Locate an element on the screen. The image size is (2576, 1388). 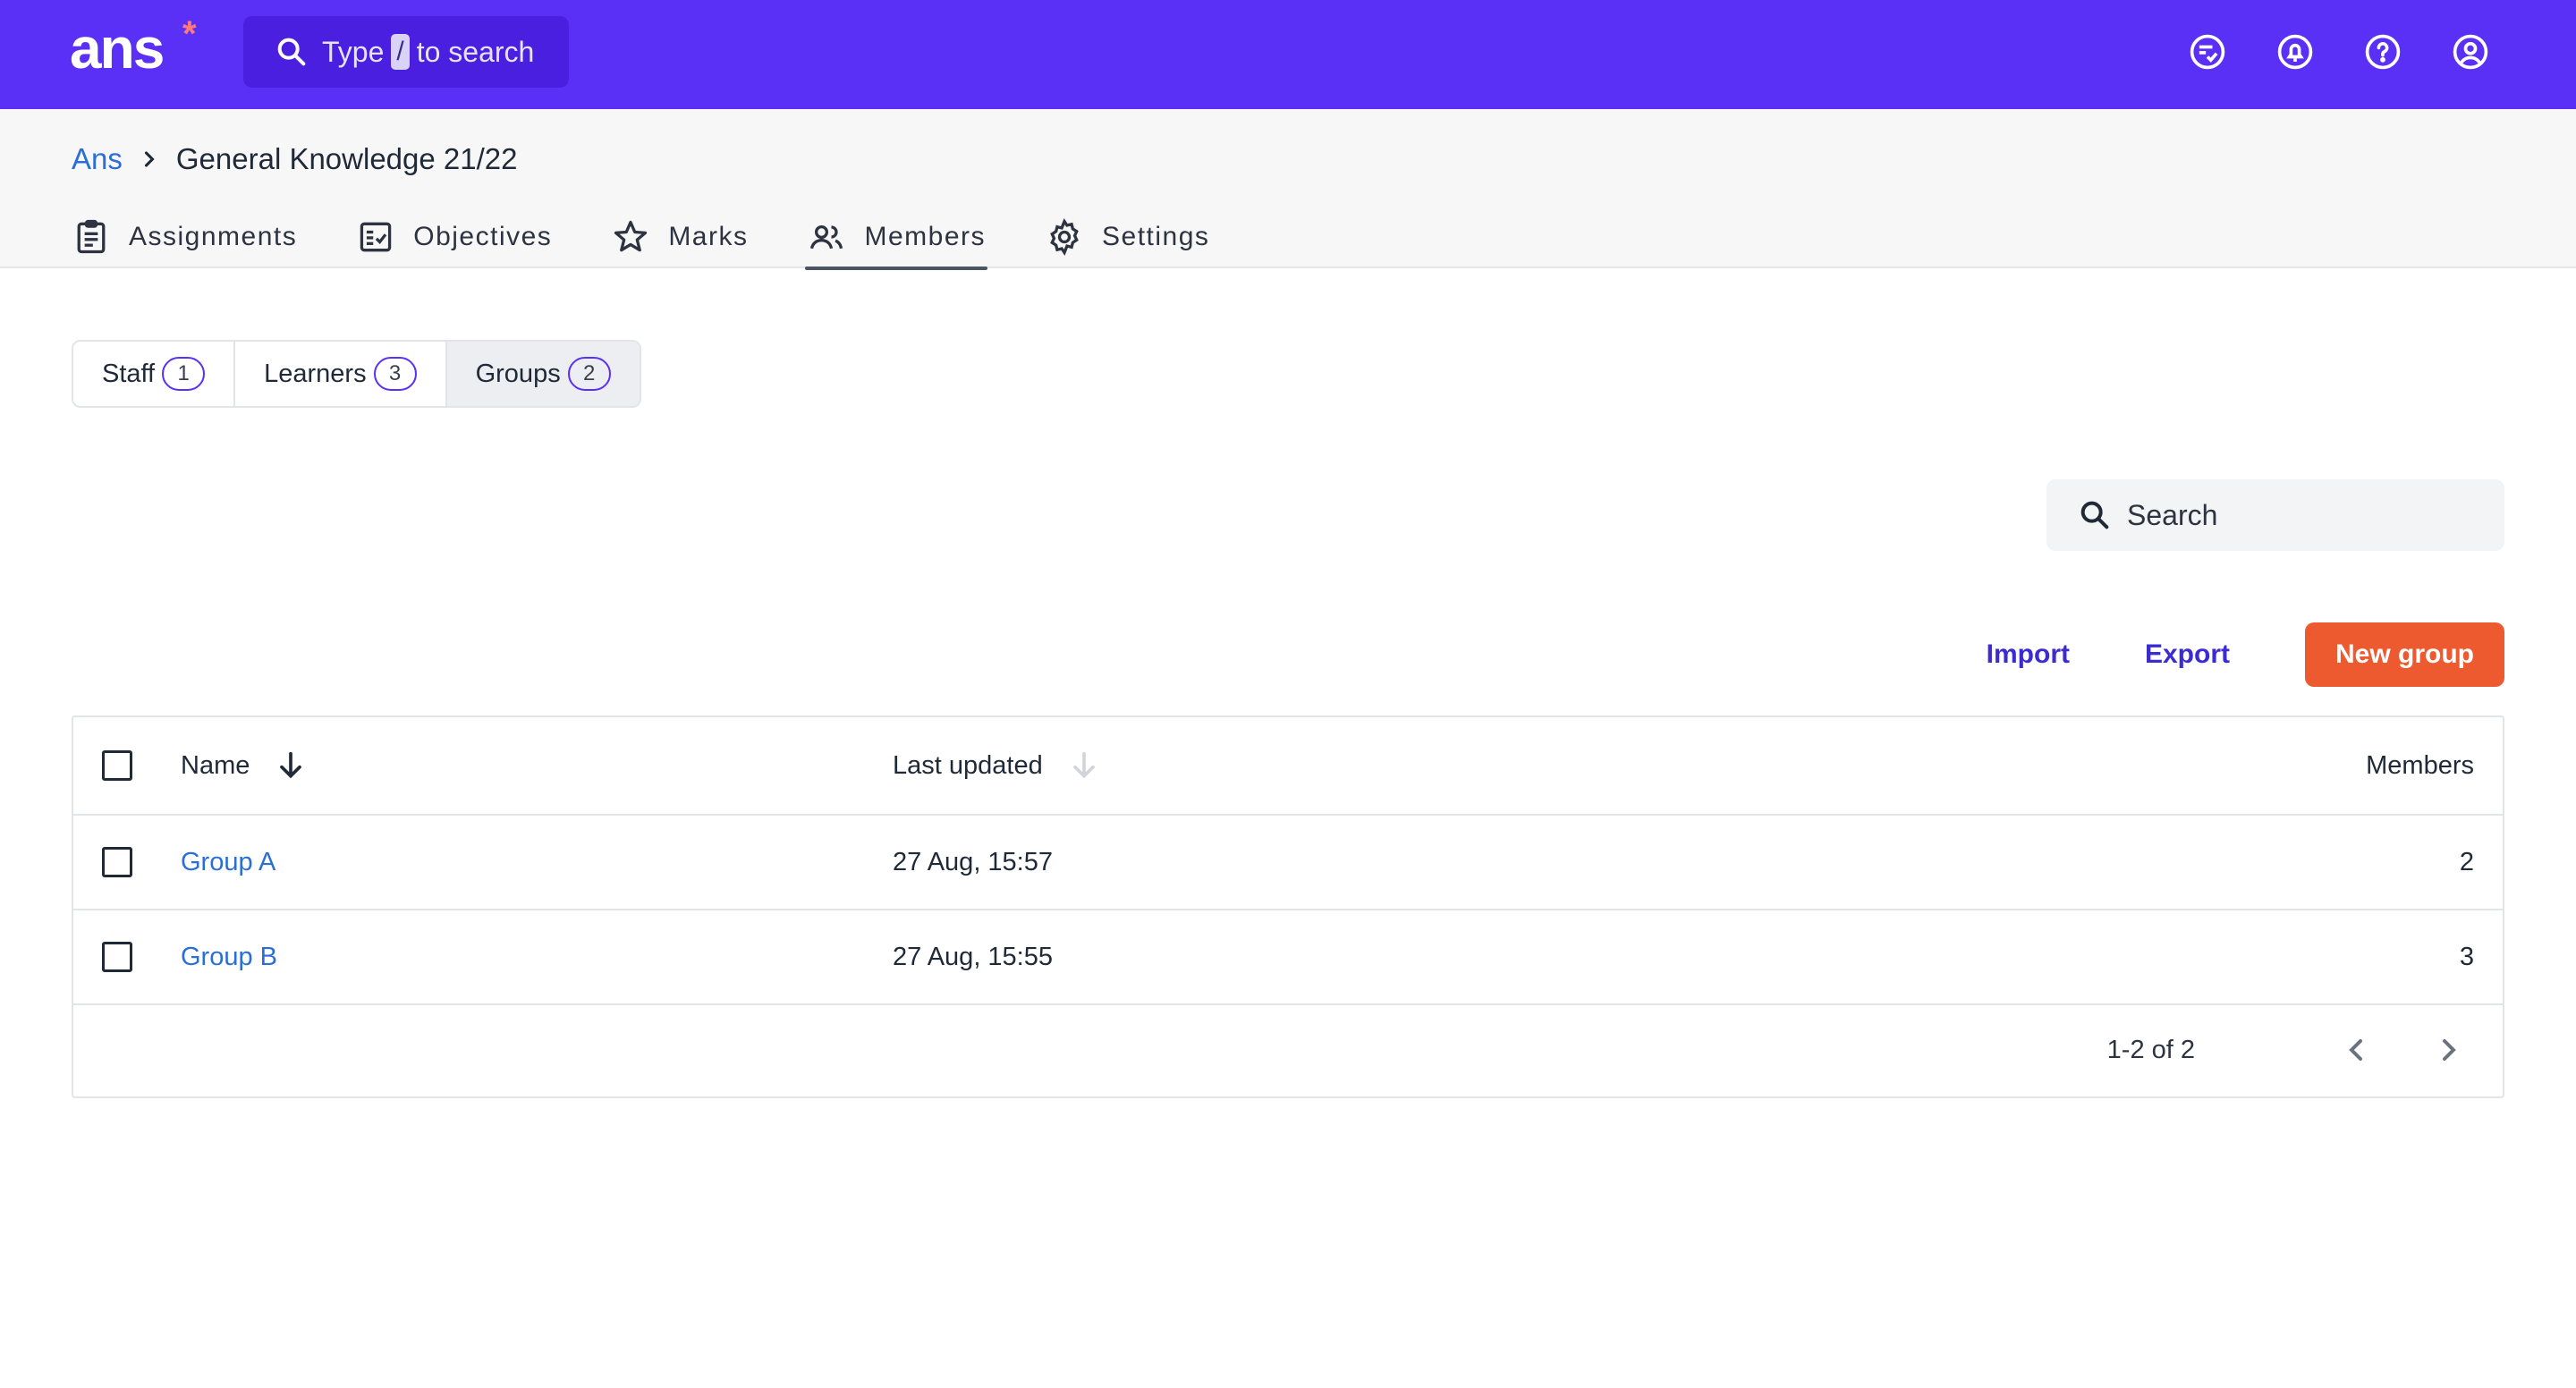
segment-groups-count: 2 is located at coordinates (589, 374).